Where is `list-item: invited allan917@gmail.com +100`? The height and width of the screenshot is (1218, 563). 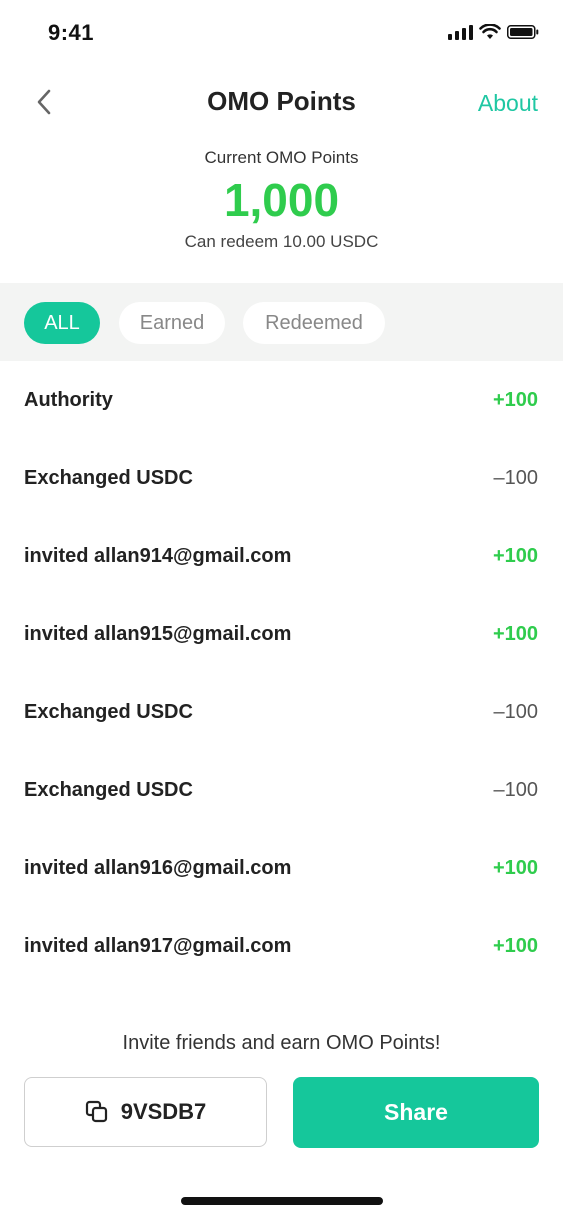 list-item: invited allan917@gmail.com +100 is located at coordinates (281, 947).